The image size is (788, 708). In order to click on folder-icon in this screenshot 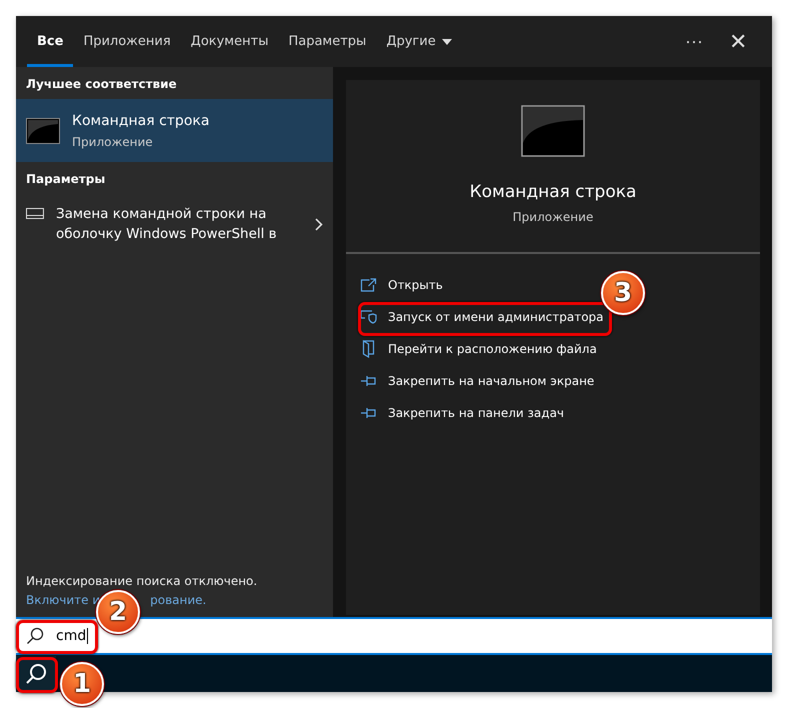, I will do `click(368, 349)`.